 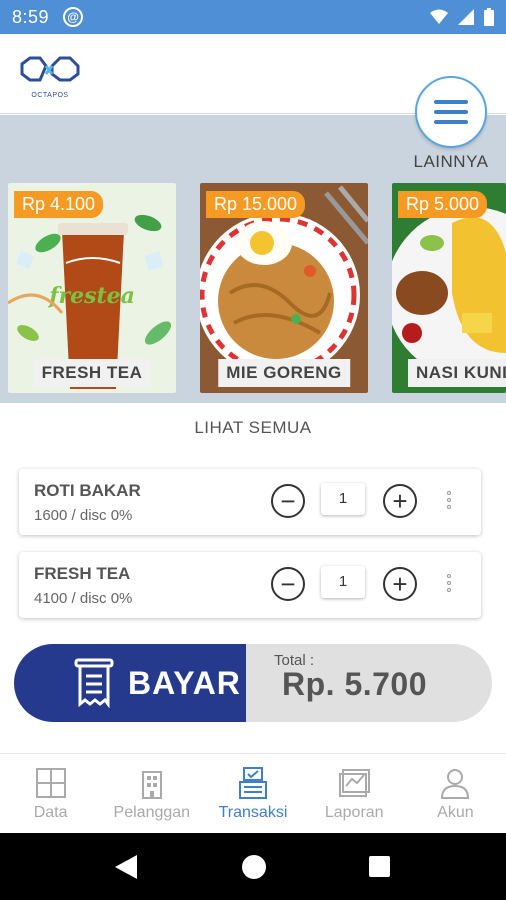 I want to click on cart-item: ROTI BAKAR 1600 / disc 0% − 1 +, so click(x=250, y=502).